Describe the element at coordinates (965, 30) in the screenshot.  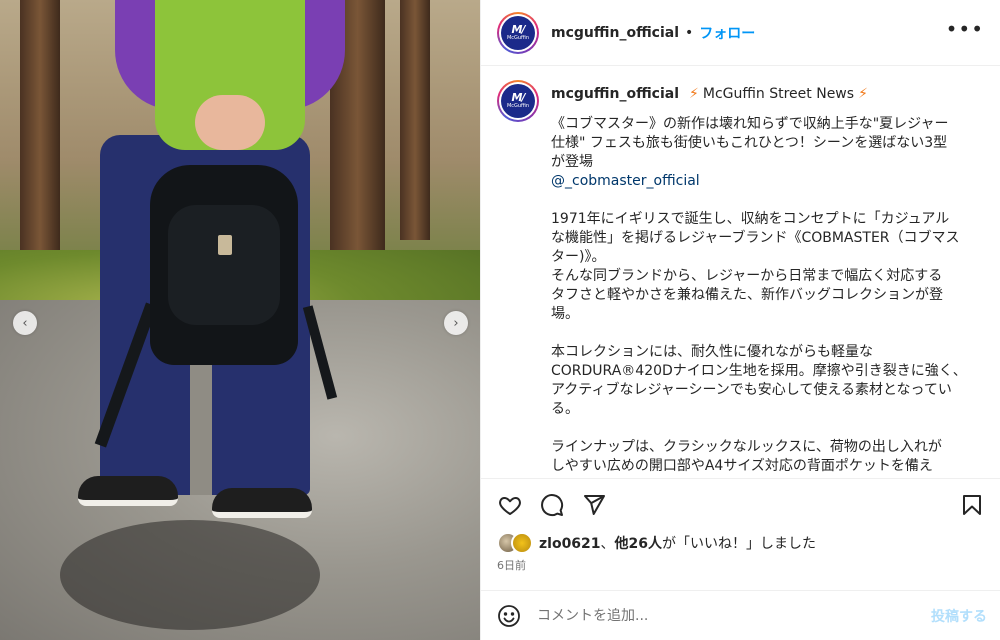
I see `more-options-icon: •••` at that location.